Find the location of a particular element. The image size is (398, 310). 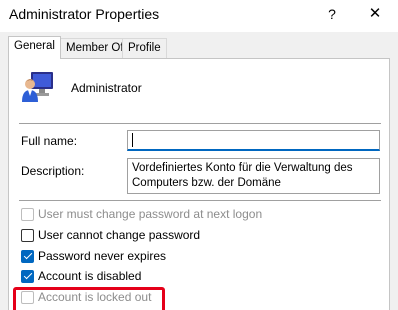

option-label: Account is locked out is located at coordinates (95, 297).